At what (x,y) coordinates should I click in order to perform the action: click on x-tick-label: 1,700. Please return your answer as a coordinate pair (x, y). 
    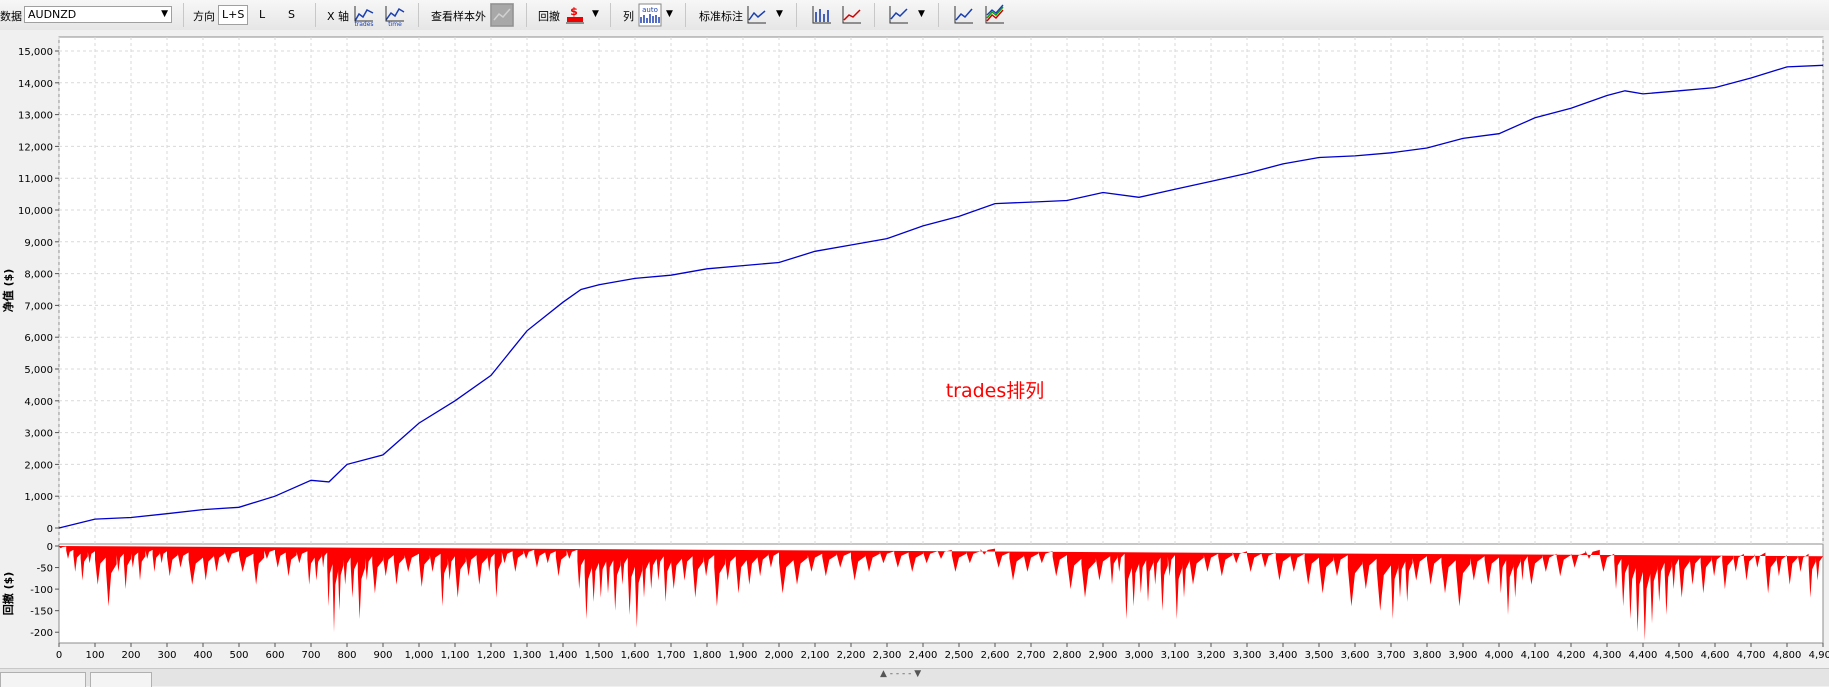
    Looking at the image, I should click on (671, 655).